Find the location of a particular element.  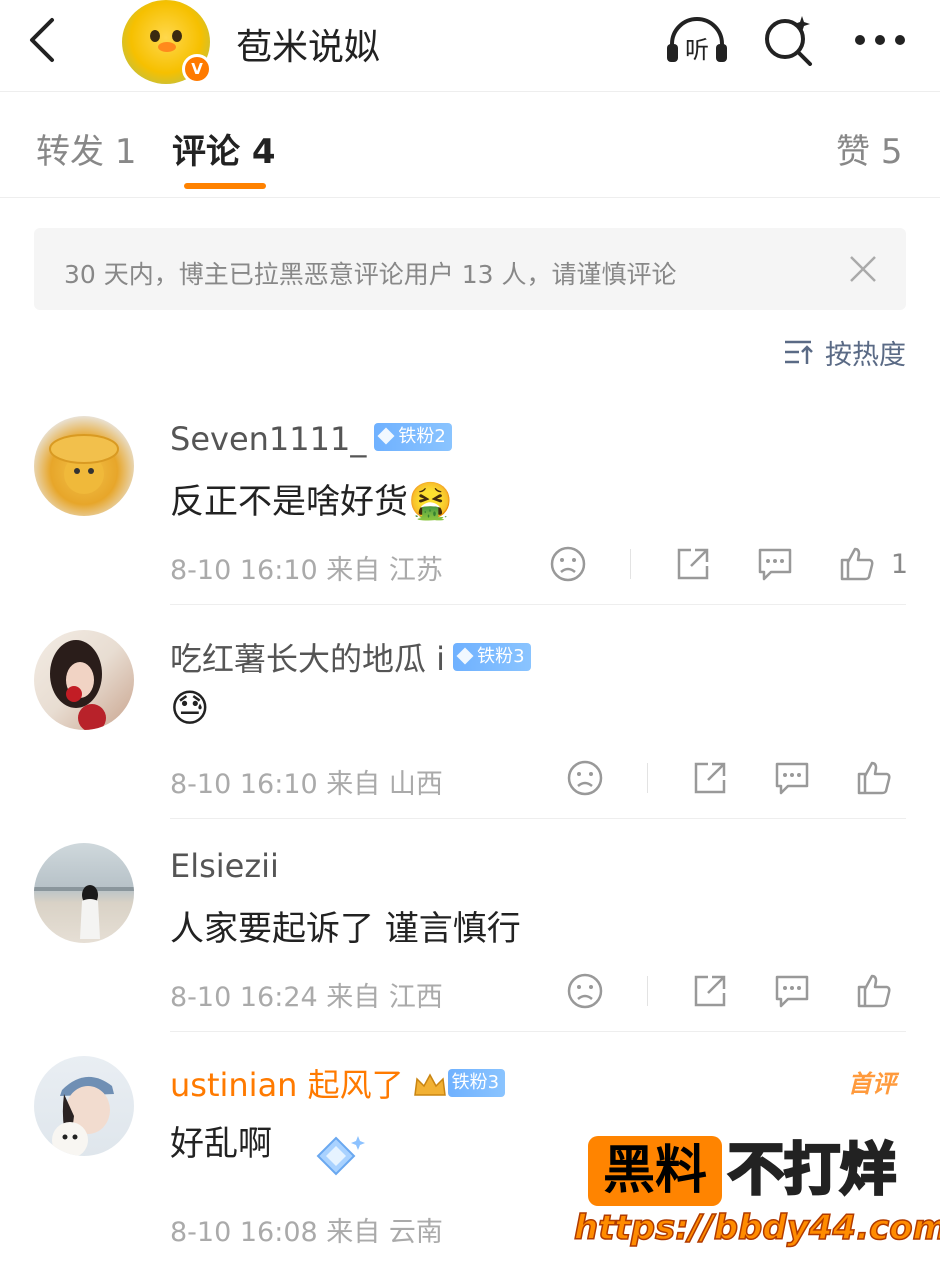

beach-photo is located at coordinates (84, 912).